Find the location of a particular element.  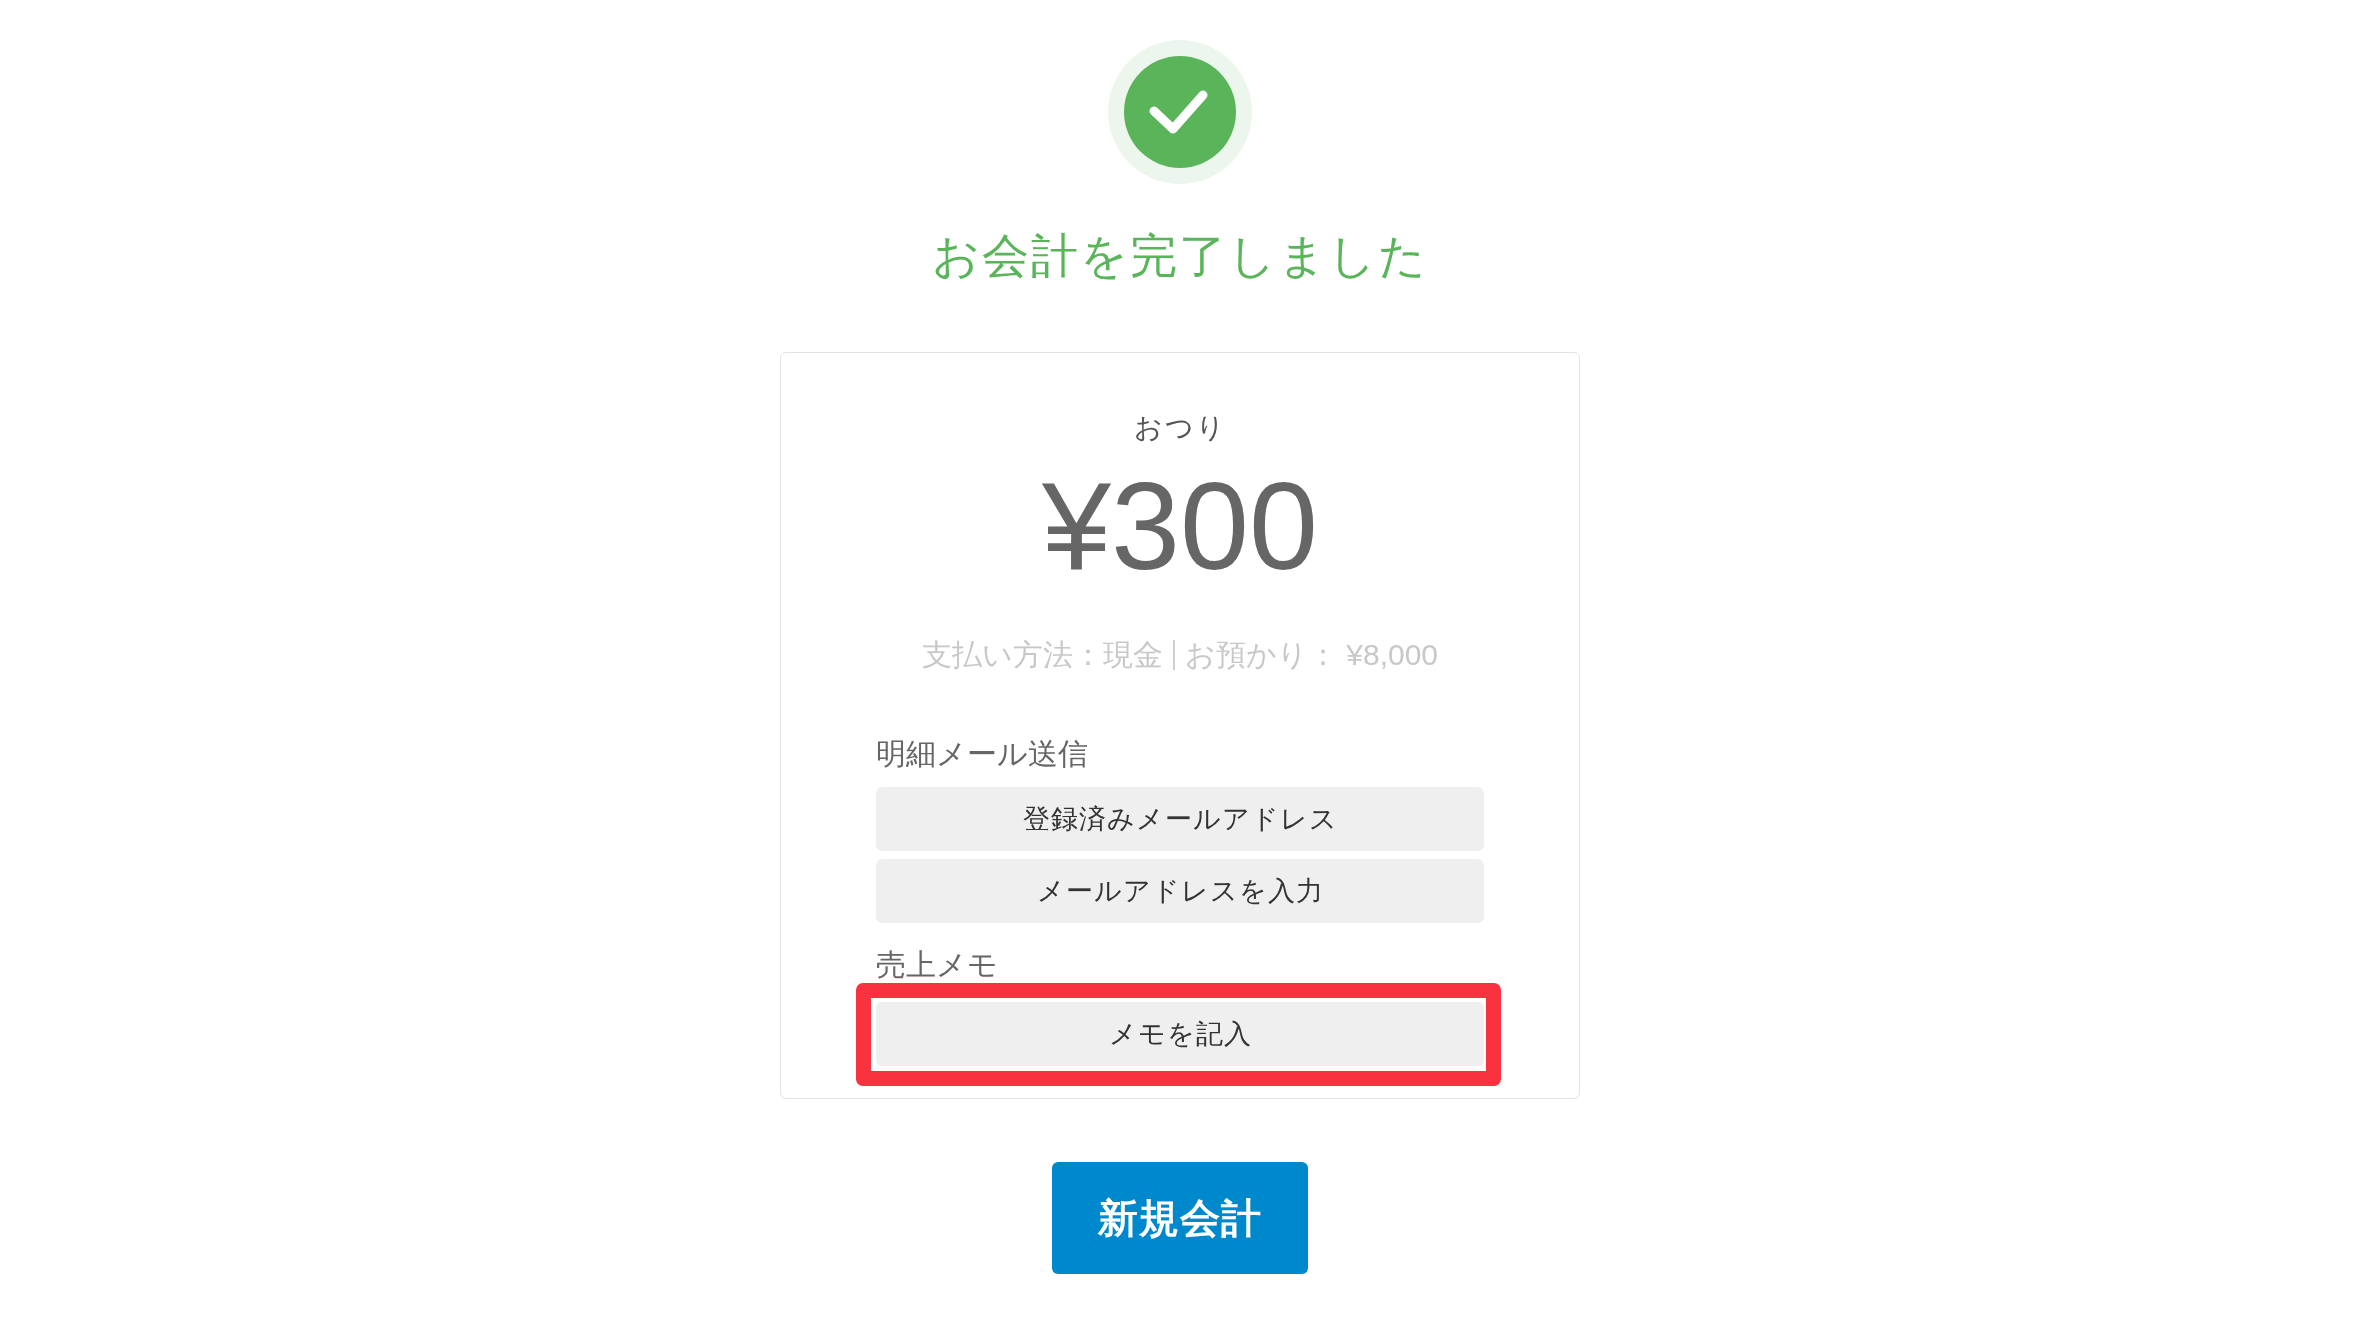

section-heading: 明細メール送信 is located at coordinates (982, 754).